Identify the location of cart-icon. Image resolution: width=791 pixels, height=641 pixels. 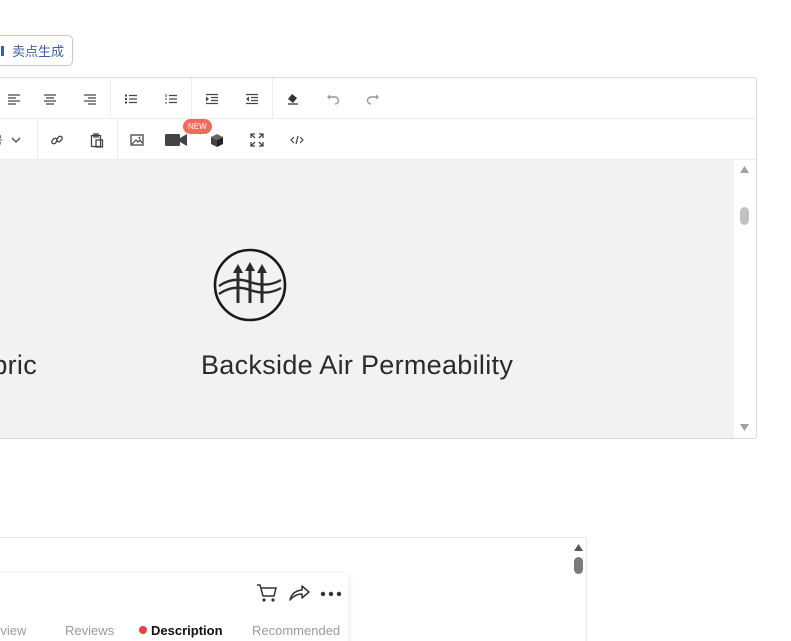
(267, 593).